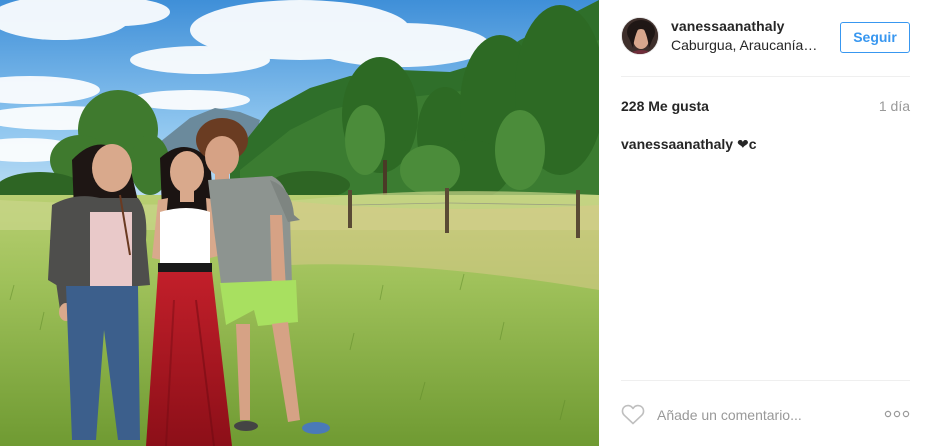  I want to click on follow-button: Seguir, so click(875, 37).